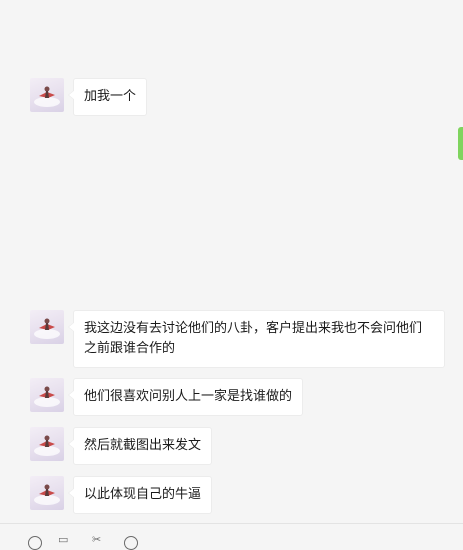  I want to click on scroll-indicator, so click(460, 143).